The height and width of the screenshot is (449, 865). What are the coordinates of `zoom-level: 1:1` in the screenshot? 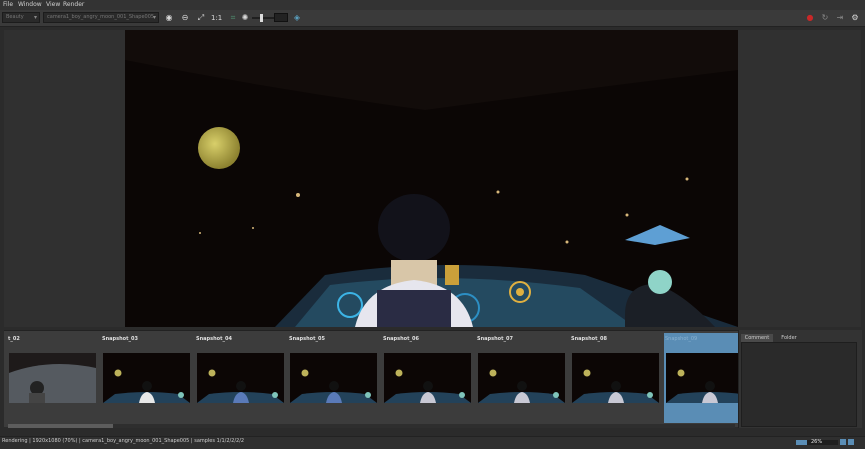 It's located at (216, 18).